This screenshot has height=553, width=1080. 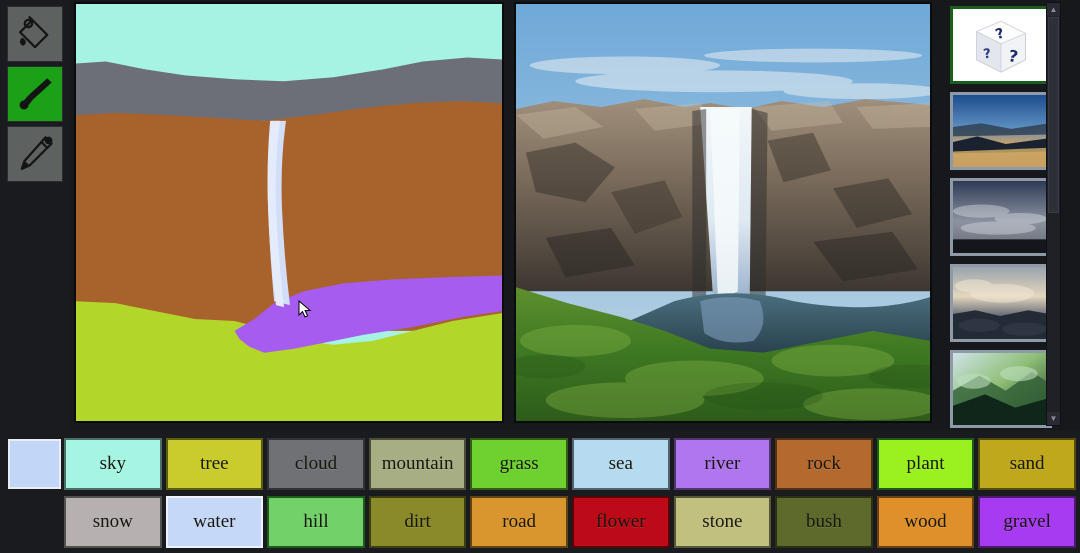 I want to click on palette-swatch-label: plant, so click(x=925, y=463).